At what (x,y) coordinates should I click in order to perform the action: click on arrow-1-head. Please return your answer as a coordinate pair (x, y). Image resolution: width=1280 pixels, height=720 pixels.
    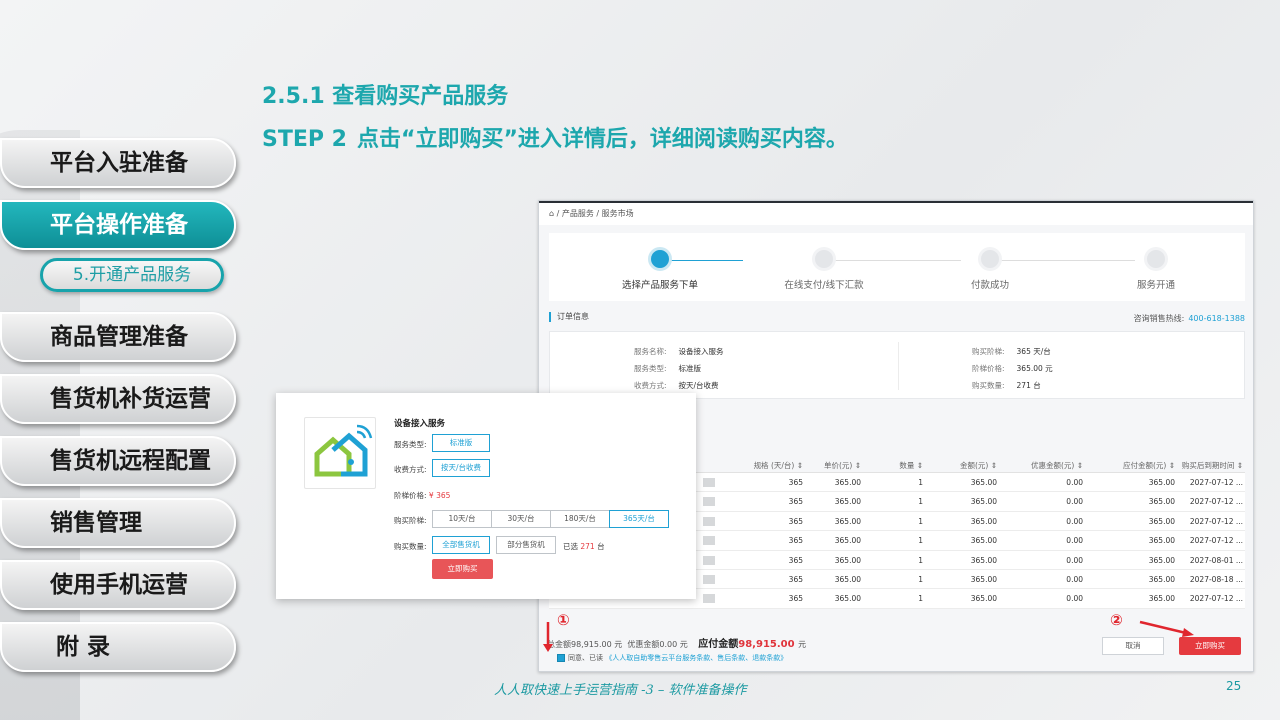
    Looking at the image, I should click on (548, 648).